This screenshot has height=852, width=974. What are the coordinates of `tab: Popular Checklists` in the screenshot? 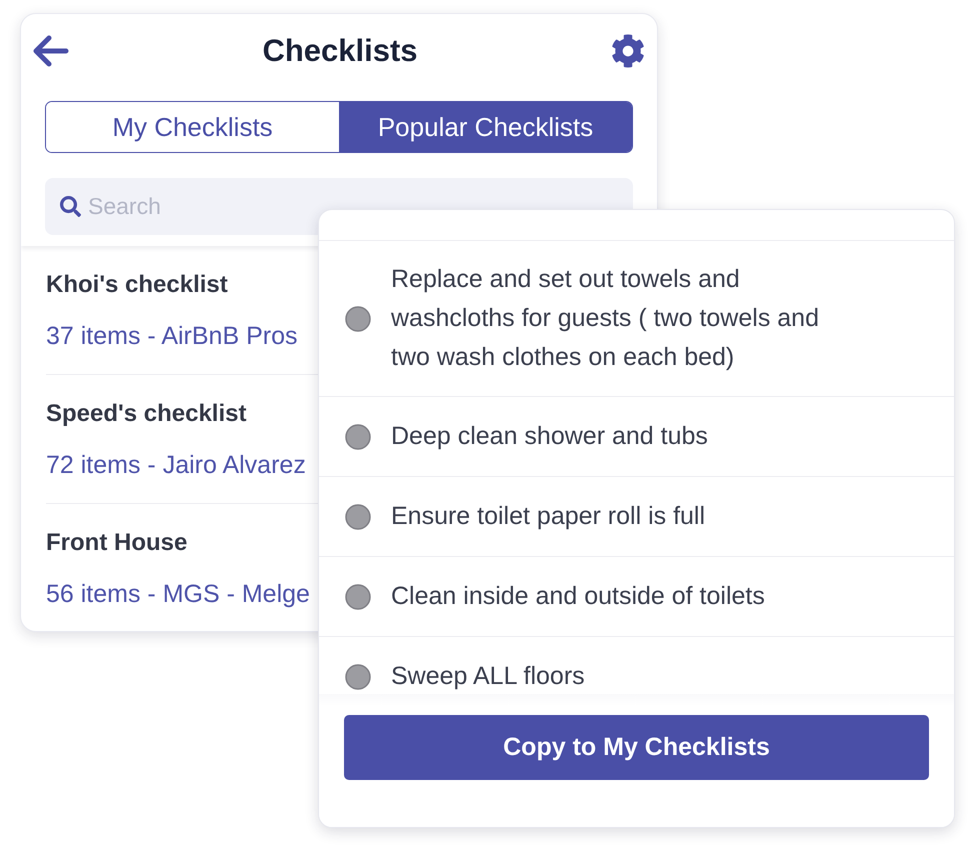 It's located at (485, 127).